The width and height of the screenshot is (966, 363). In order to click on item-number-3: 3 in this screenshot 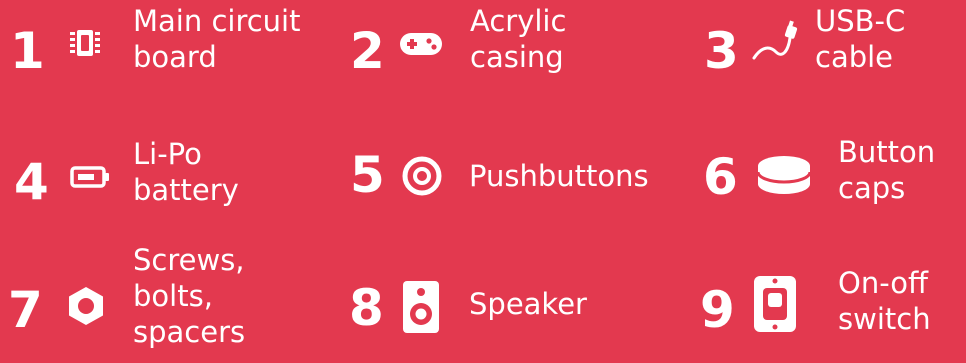, I will do `click(721, 51)`.